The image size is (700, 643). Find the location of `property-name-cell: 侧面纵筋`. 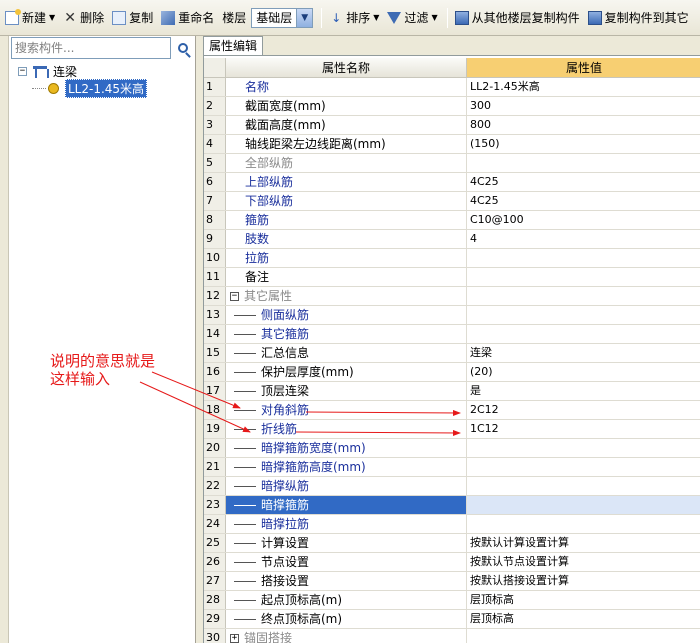

property-name-cell: 侧面纵筋 is located at coordinates (346, 315).